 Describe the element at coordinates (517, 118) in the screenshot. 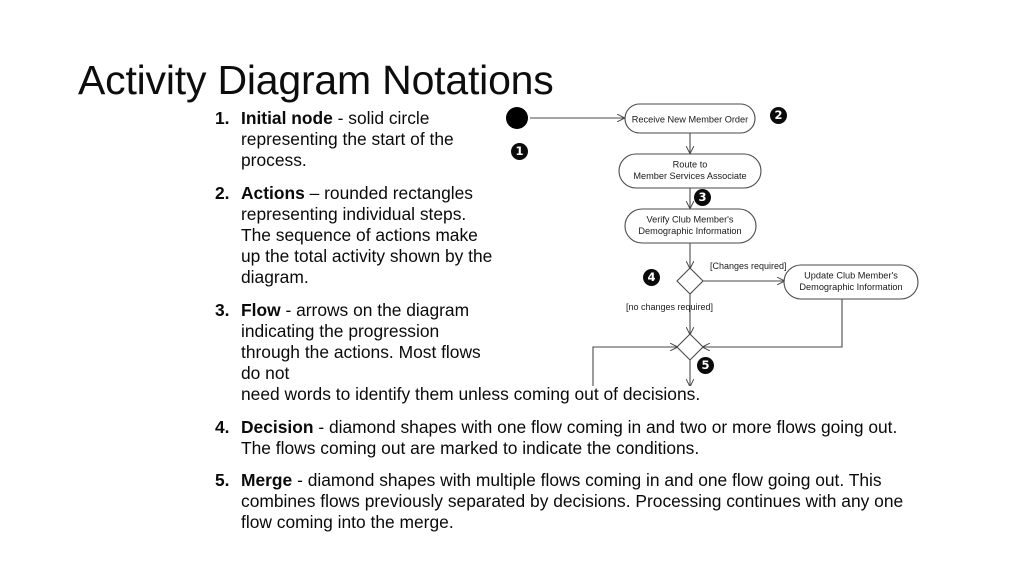

I see `initial-node` at that location.